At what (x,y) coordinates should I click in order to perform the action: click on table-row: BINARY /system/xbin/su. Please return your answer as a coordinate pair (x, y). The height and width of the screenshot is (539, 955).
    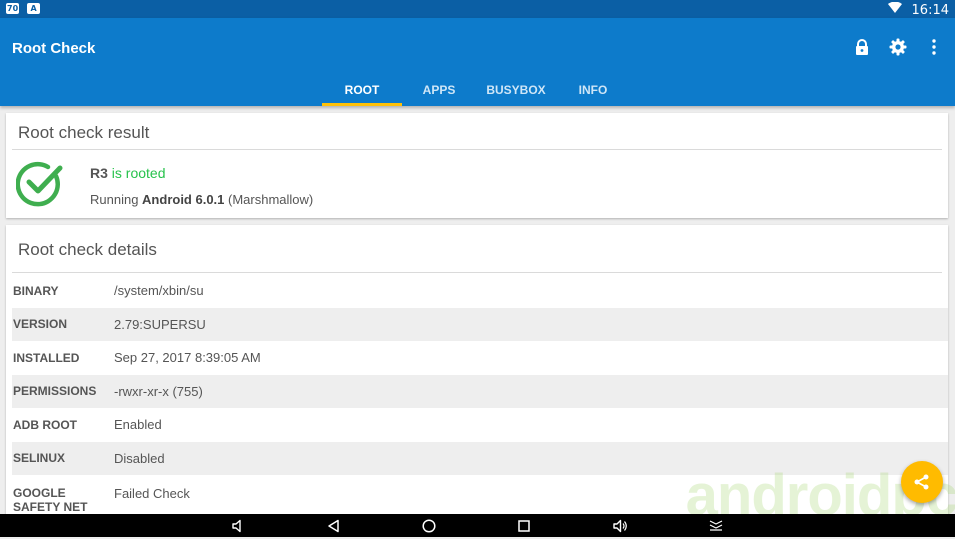
    Looking at the image, I should click on (480, 291).